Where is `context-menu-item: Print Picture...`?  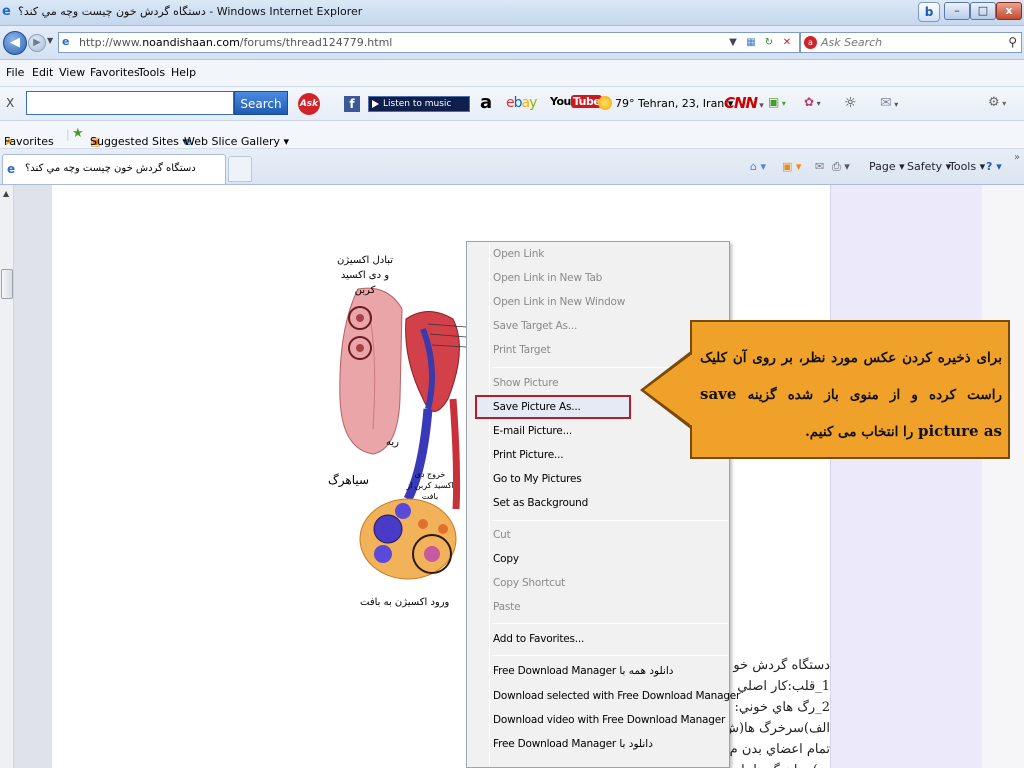 context-menu-item: Print Picture... is located at coordinates (528, 455).